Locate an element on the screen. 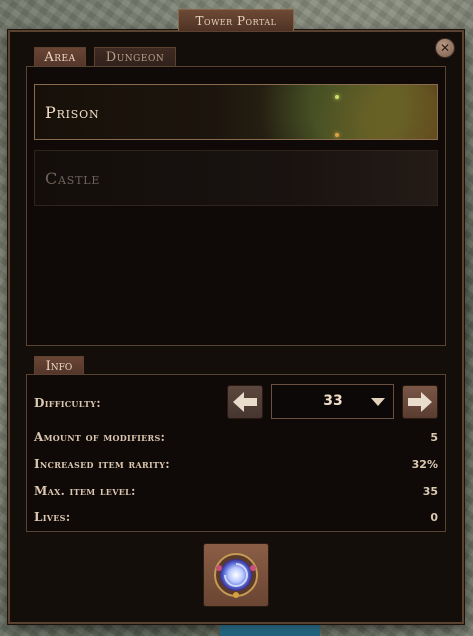  stat-label-modifiers: Amount of modifiers: is located at coordinates (100, 437).